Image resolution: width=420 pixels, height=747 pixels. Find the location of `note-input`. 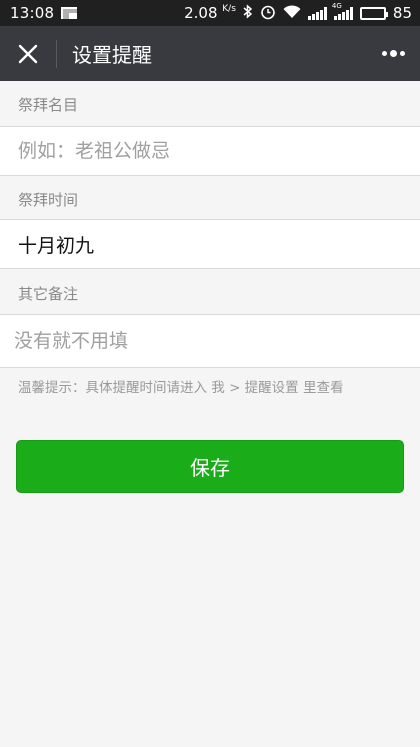

note-input is located at coordinates (210, 341).